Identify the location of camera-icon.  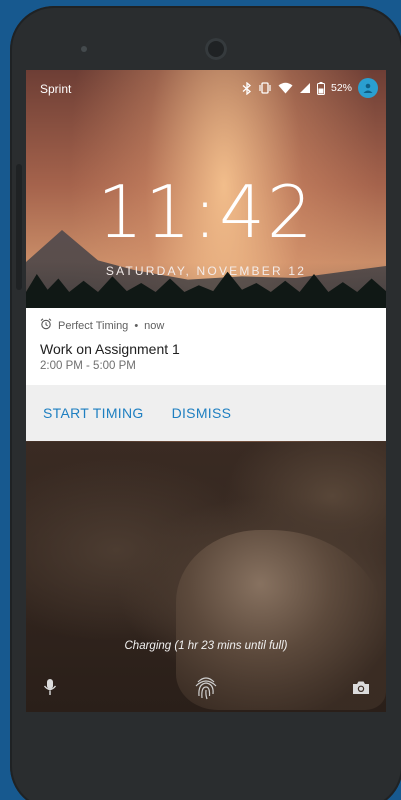
(361, 690).